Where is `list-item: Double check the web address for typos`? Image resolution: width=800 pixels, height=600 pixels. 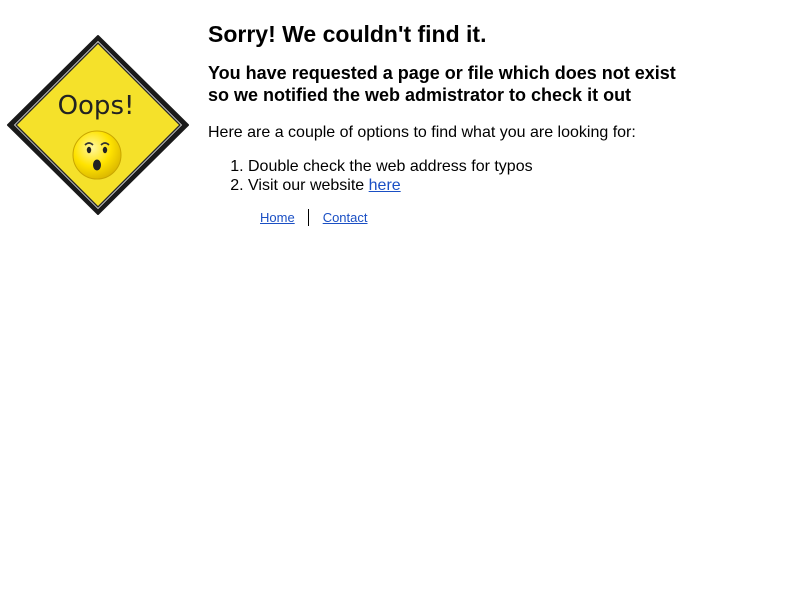
list-item: Double check the web address for typos is located at coordinates (508, 166).